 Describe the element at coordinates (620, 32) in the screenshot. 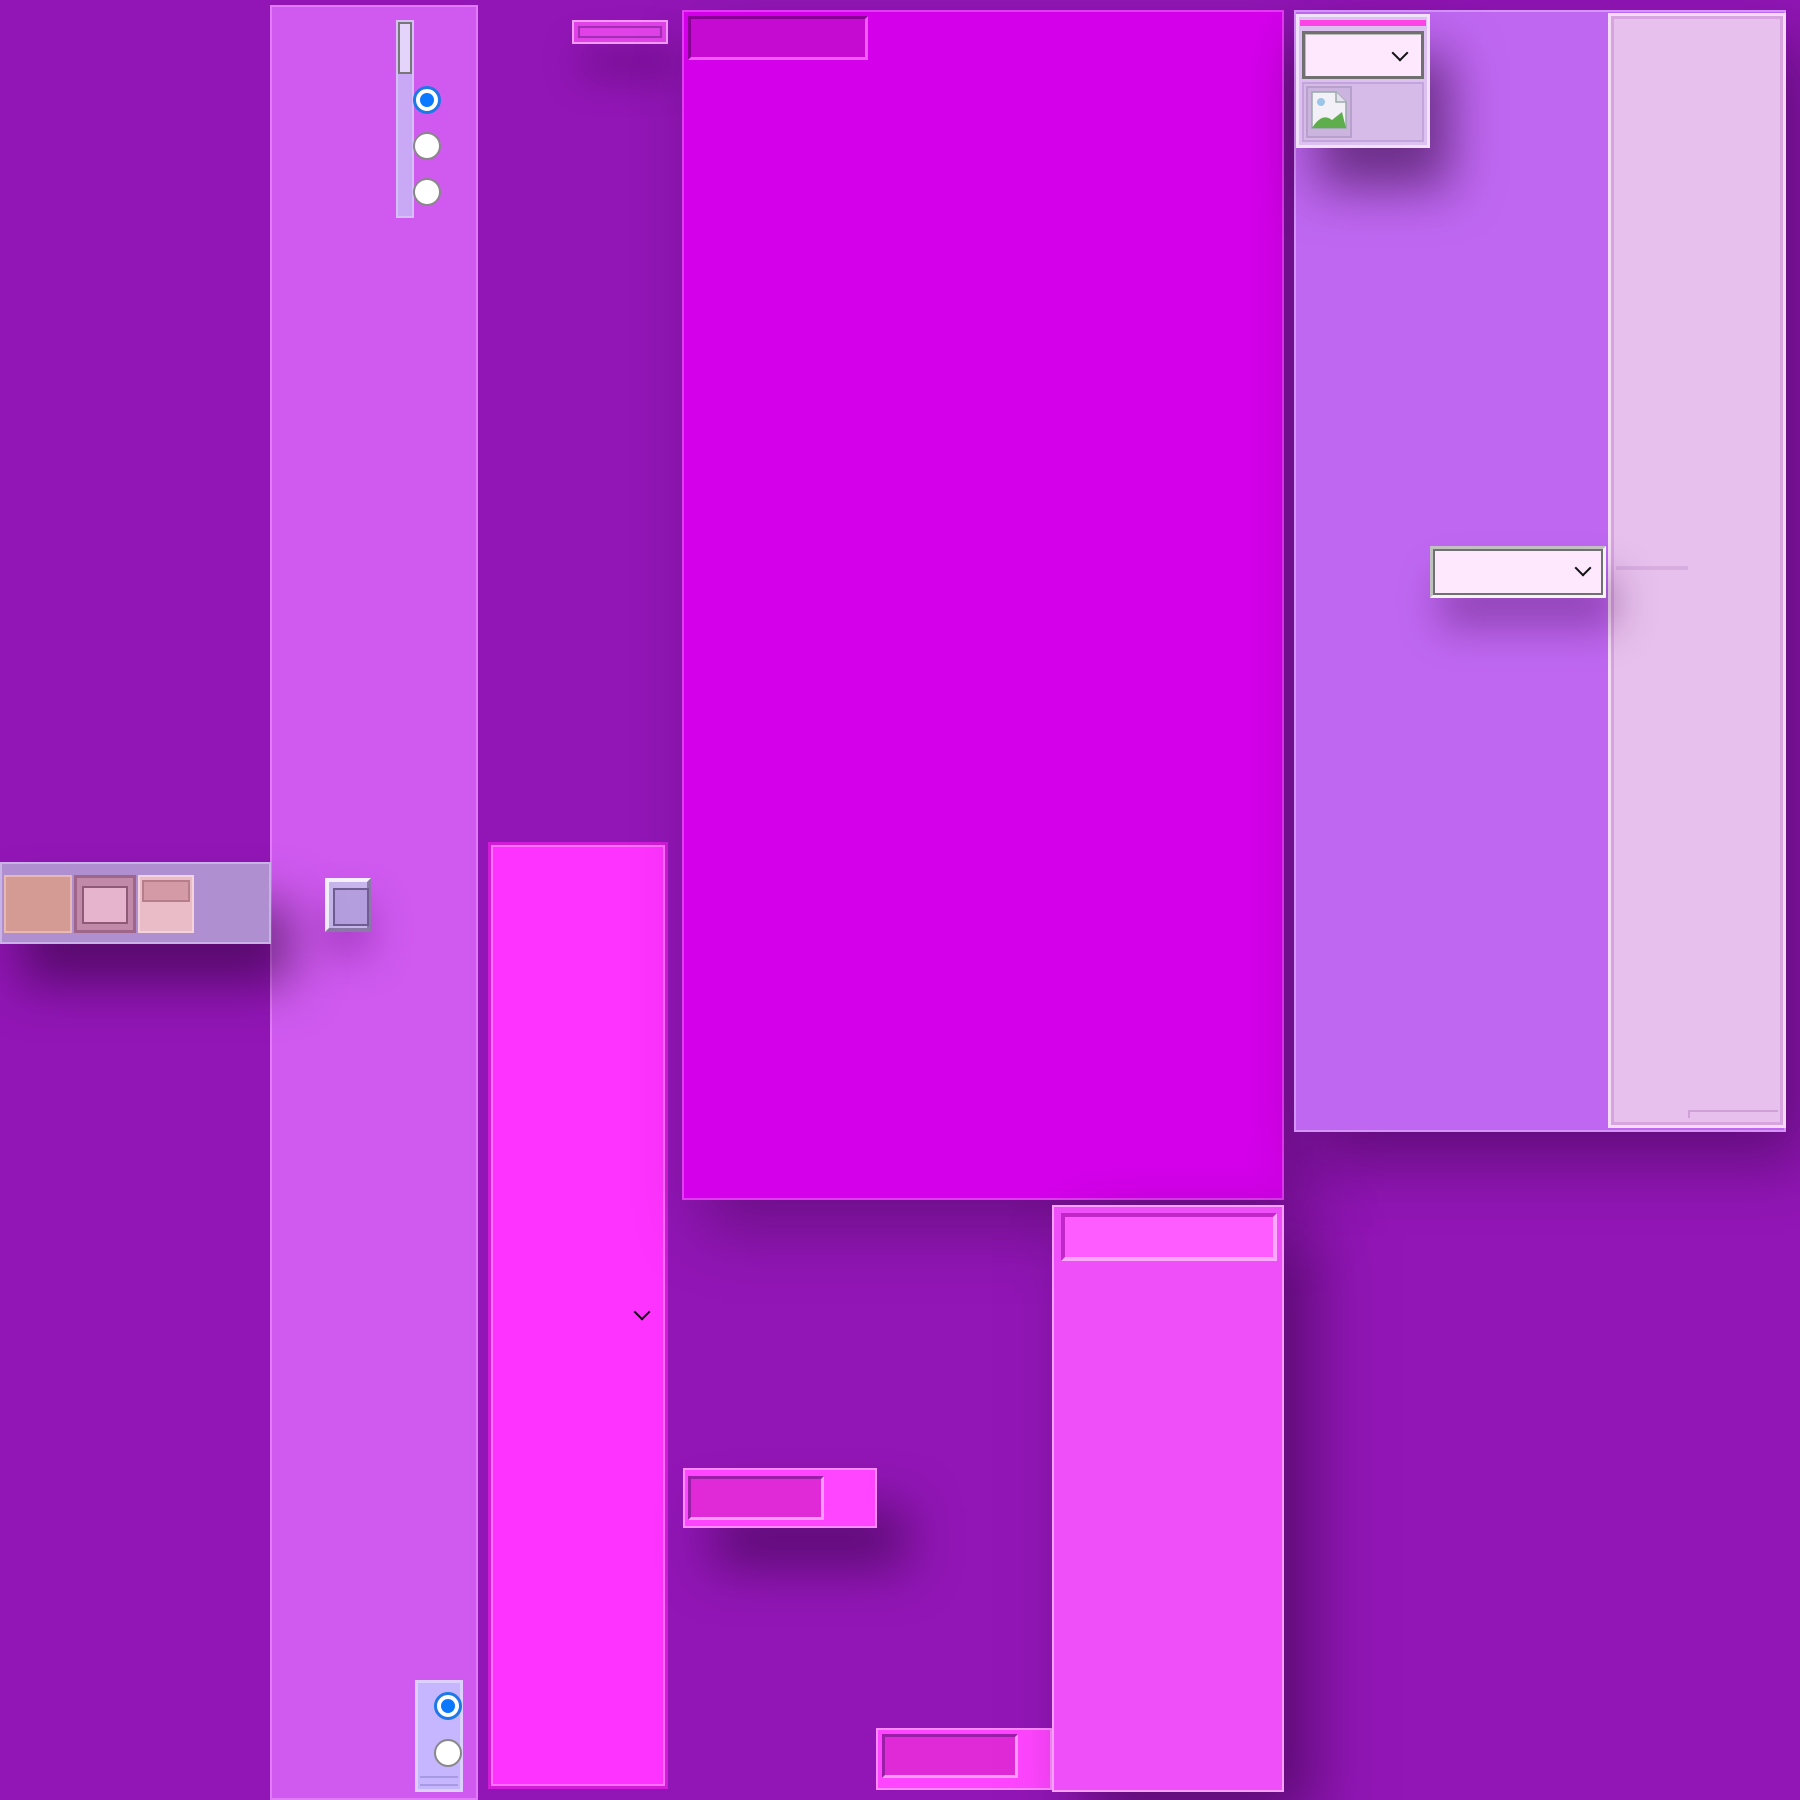

I see `mini-button-top-inner` at that location.